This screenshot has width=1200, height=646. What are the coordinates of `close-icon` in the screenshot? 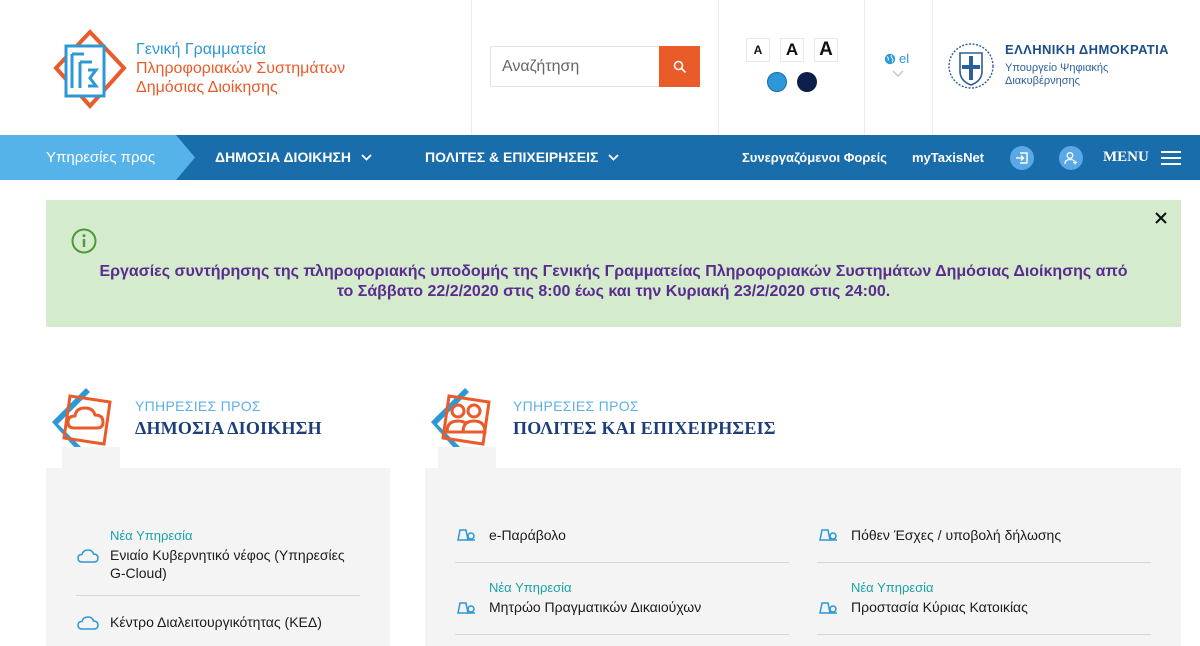 It's located at (1161, 218).